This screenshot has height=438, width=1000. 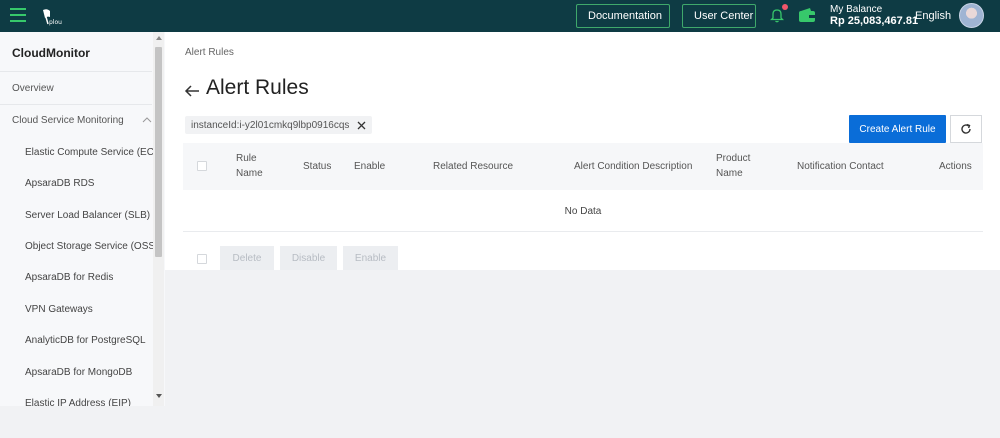 What do you see at coordinates (55, 22) in the screenshot?
I see `svg-text: plou` at bounding box center [55, 22].